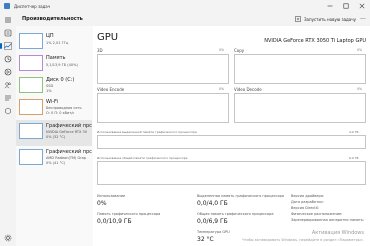  What do you see at coordinates (222, 89) in the screenshot?
I see `graph-value-video-encode: 0%` at bounding box center [222, 89].